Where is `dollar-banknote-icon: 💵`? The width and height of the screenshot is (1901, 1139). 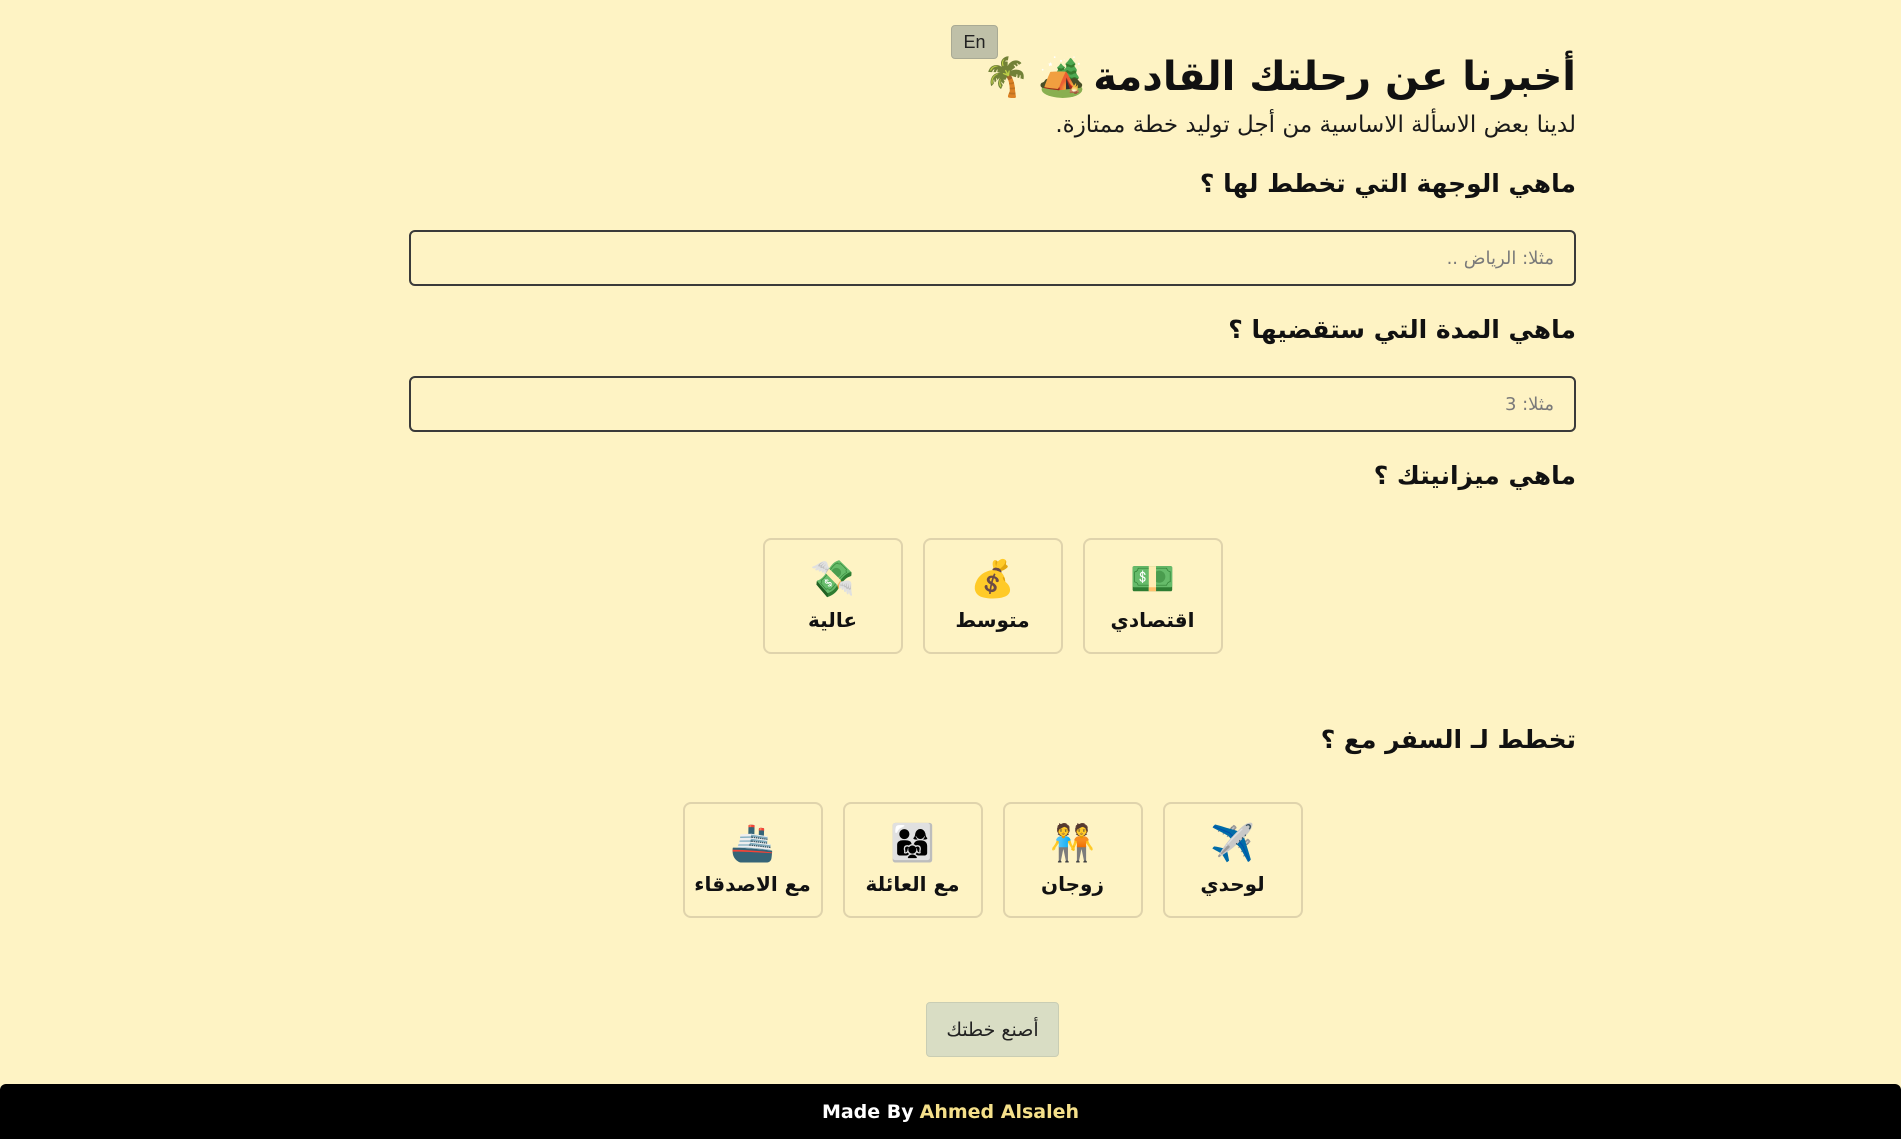 dollar-banknote-icon: 💵 is located at coordinates (1152, 579).